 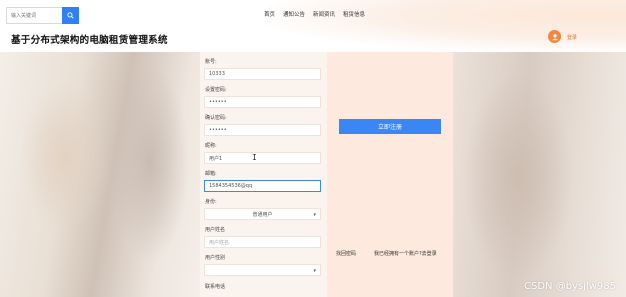 I want to click on identity-select: 普通用户 ▾, so click(x=262, y=214).